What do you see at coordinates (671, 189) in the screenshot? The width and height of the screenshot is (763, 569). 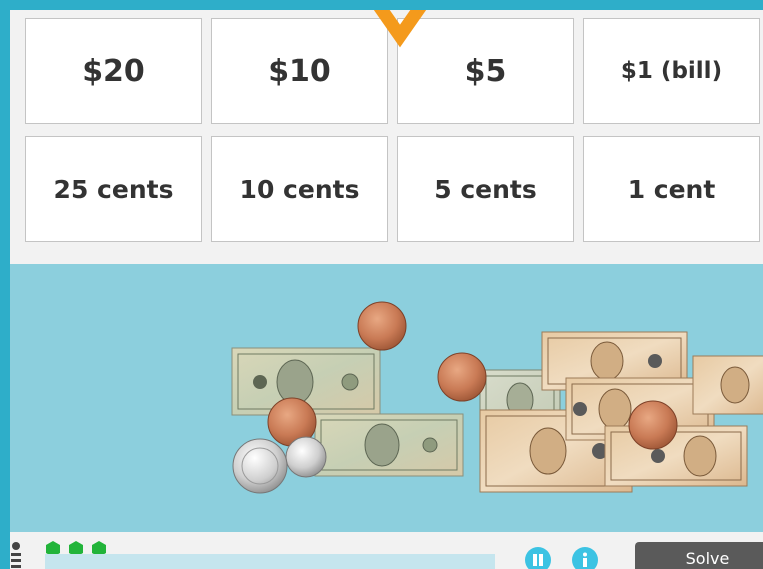 I see `tile-1-cent: 1 cent` at bounding box center [671, 189].